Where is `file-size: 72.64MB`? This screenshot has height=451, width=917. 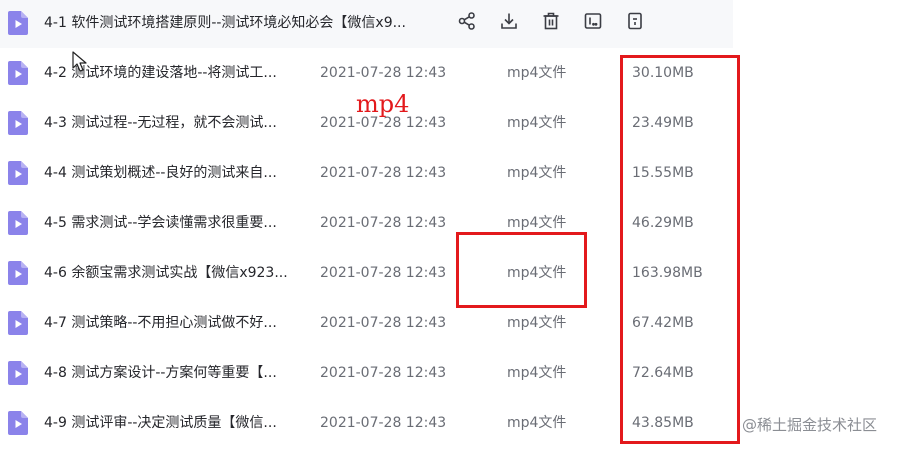 file-size: 72.64MB is located at coordinates (663, 373).